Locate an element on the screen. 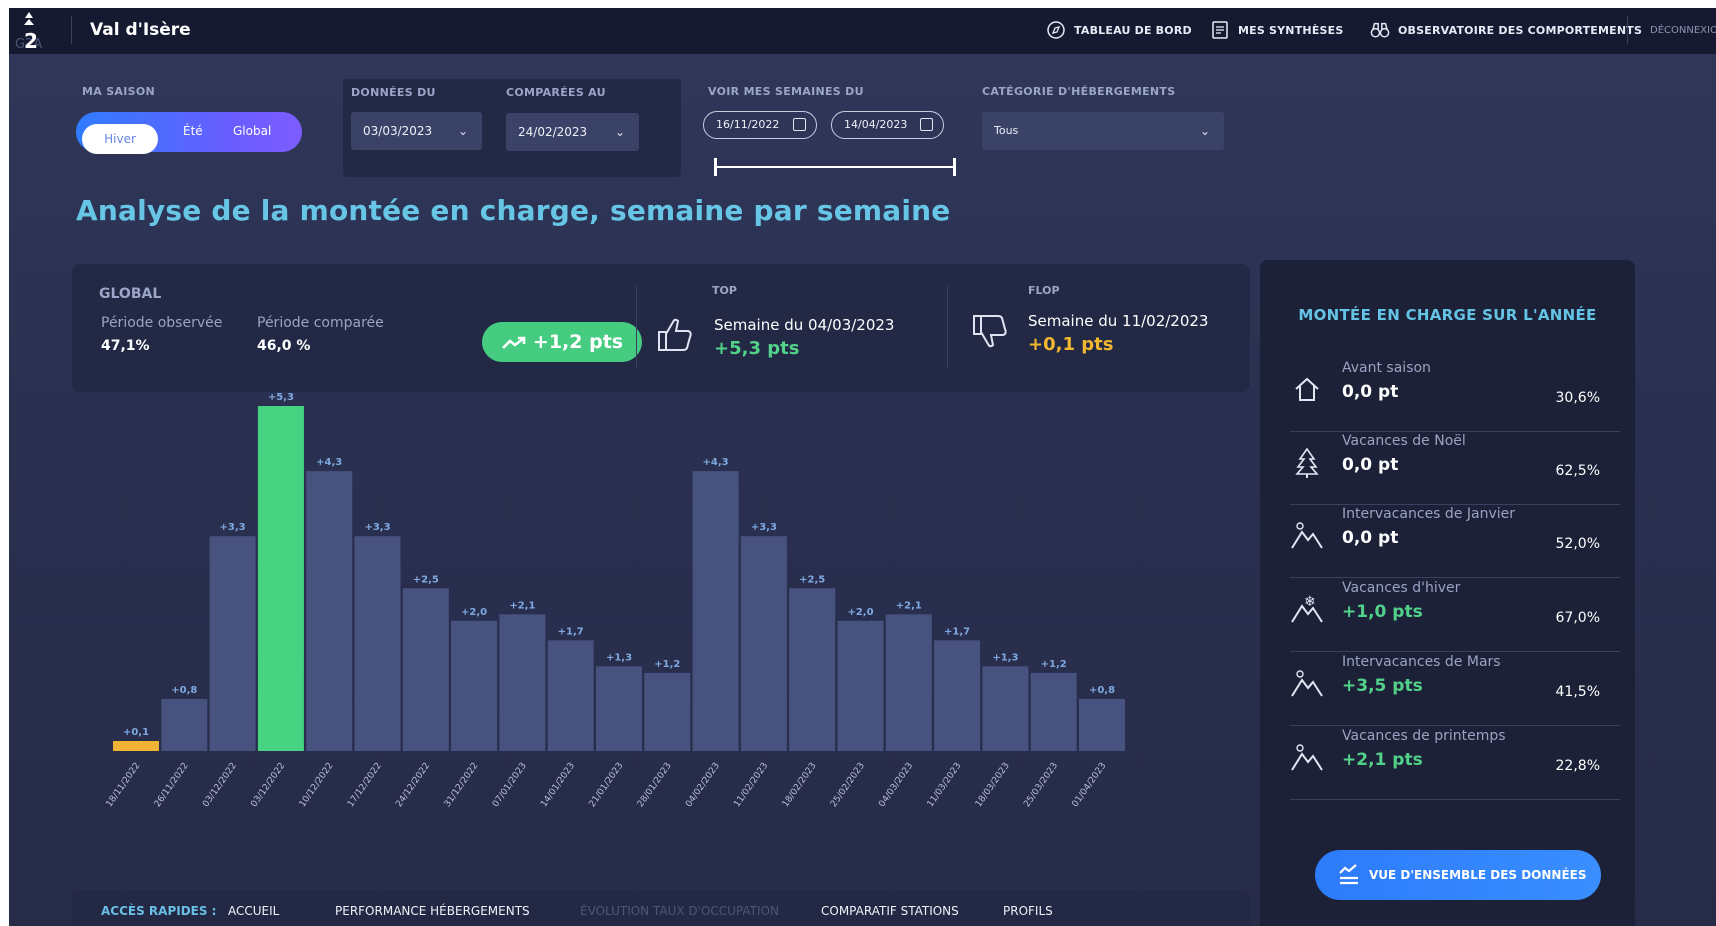  season-toggle: Hiver Été Global is located at coordinates (189, 133).